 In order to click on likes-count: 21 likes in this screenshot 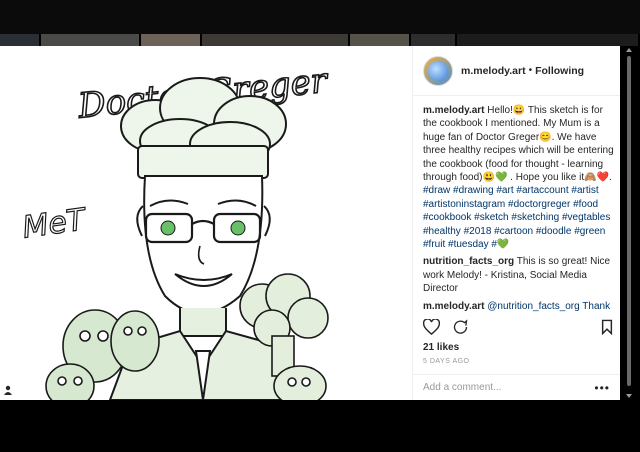, I will do `click(441, 347)`.